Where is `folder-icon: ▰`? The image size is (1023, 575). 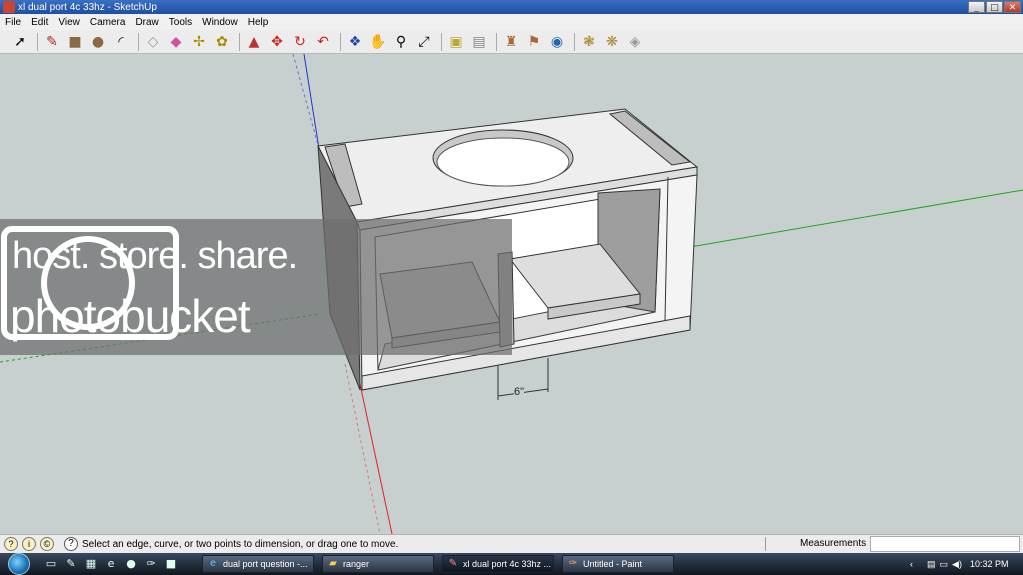 folder-icon: ▰ is located at coordinates (333, 563).